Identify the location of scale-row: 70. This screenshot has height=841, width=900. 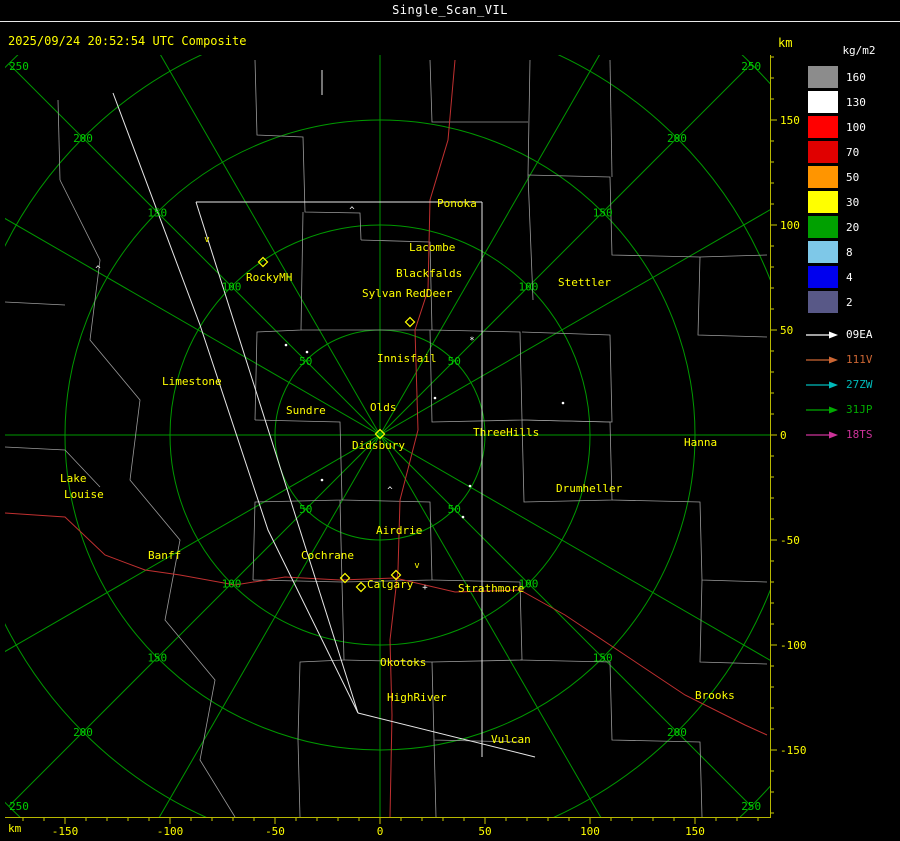
(837, 152).